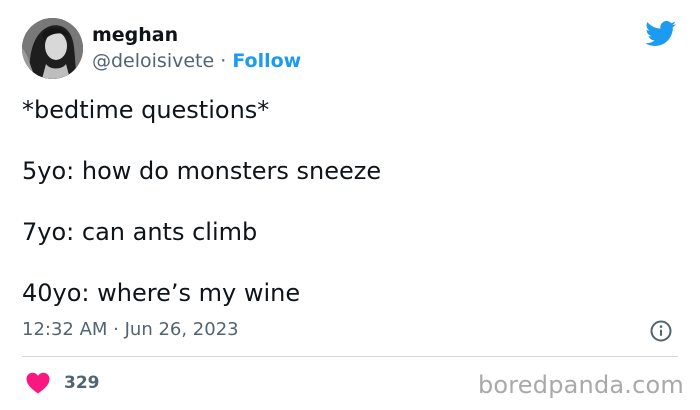  Describe the element at coordinates (146, 110) in the screenshot. I see `tweet-line-1: *bedtime questions*` at that location.